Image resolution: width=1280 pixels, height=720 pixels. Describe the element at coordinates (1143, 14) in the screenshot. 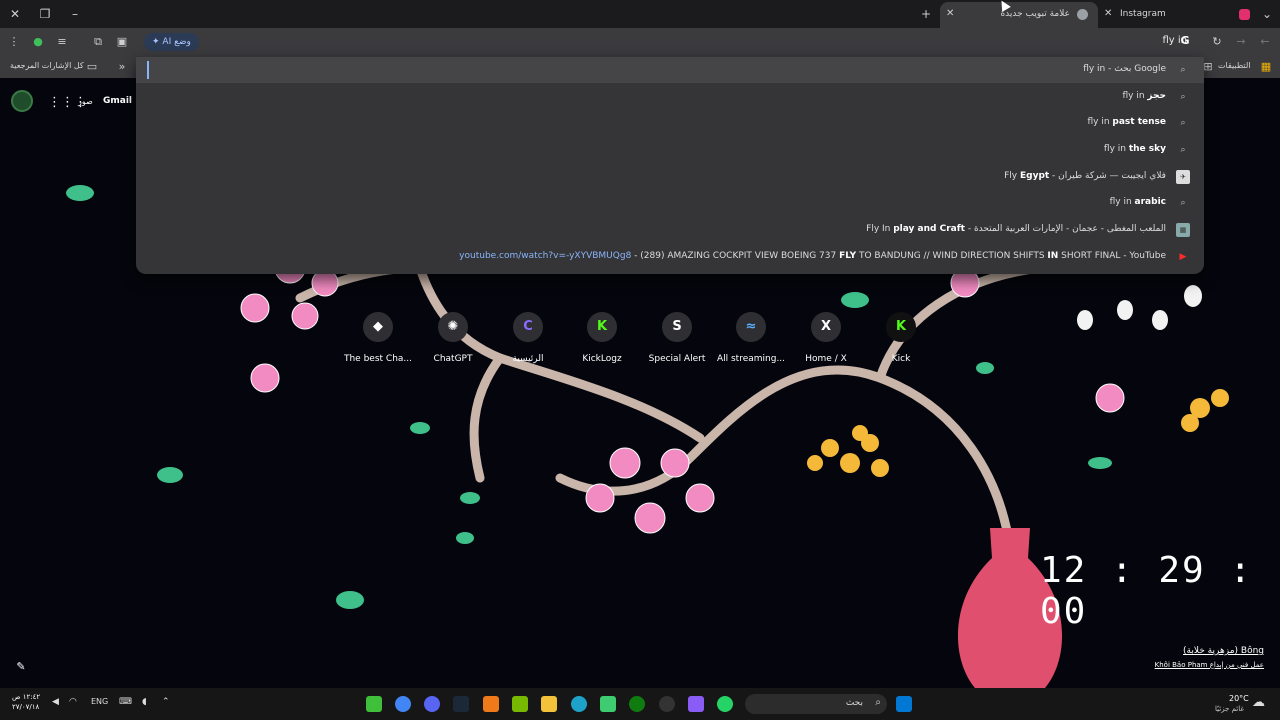

I see `tab-title: Instagram` at that location.